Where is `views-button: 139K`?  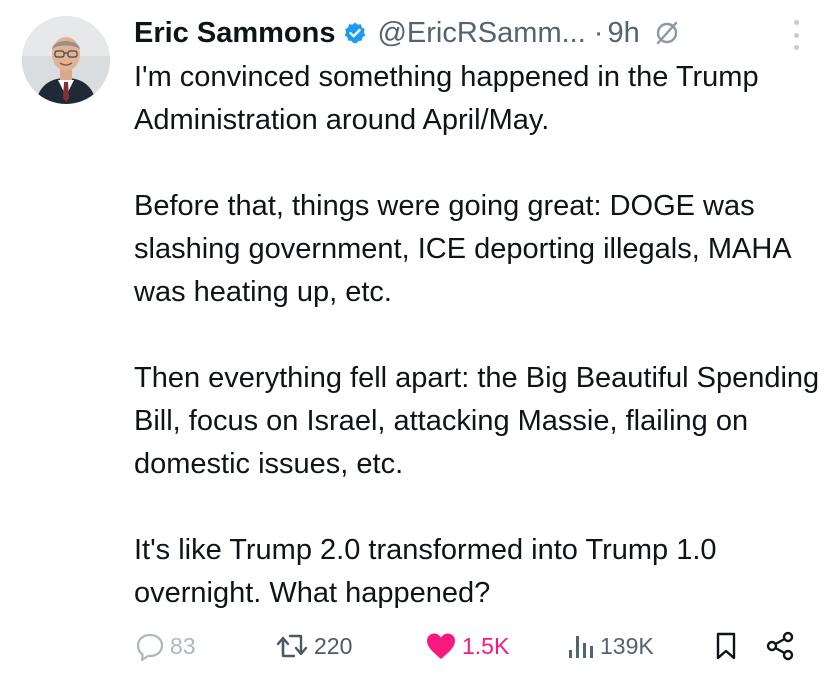 views-button: 139K is located at coordinates (610, 646).